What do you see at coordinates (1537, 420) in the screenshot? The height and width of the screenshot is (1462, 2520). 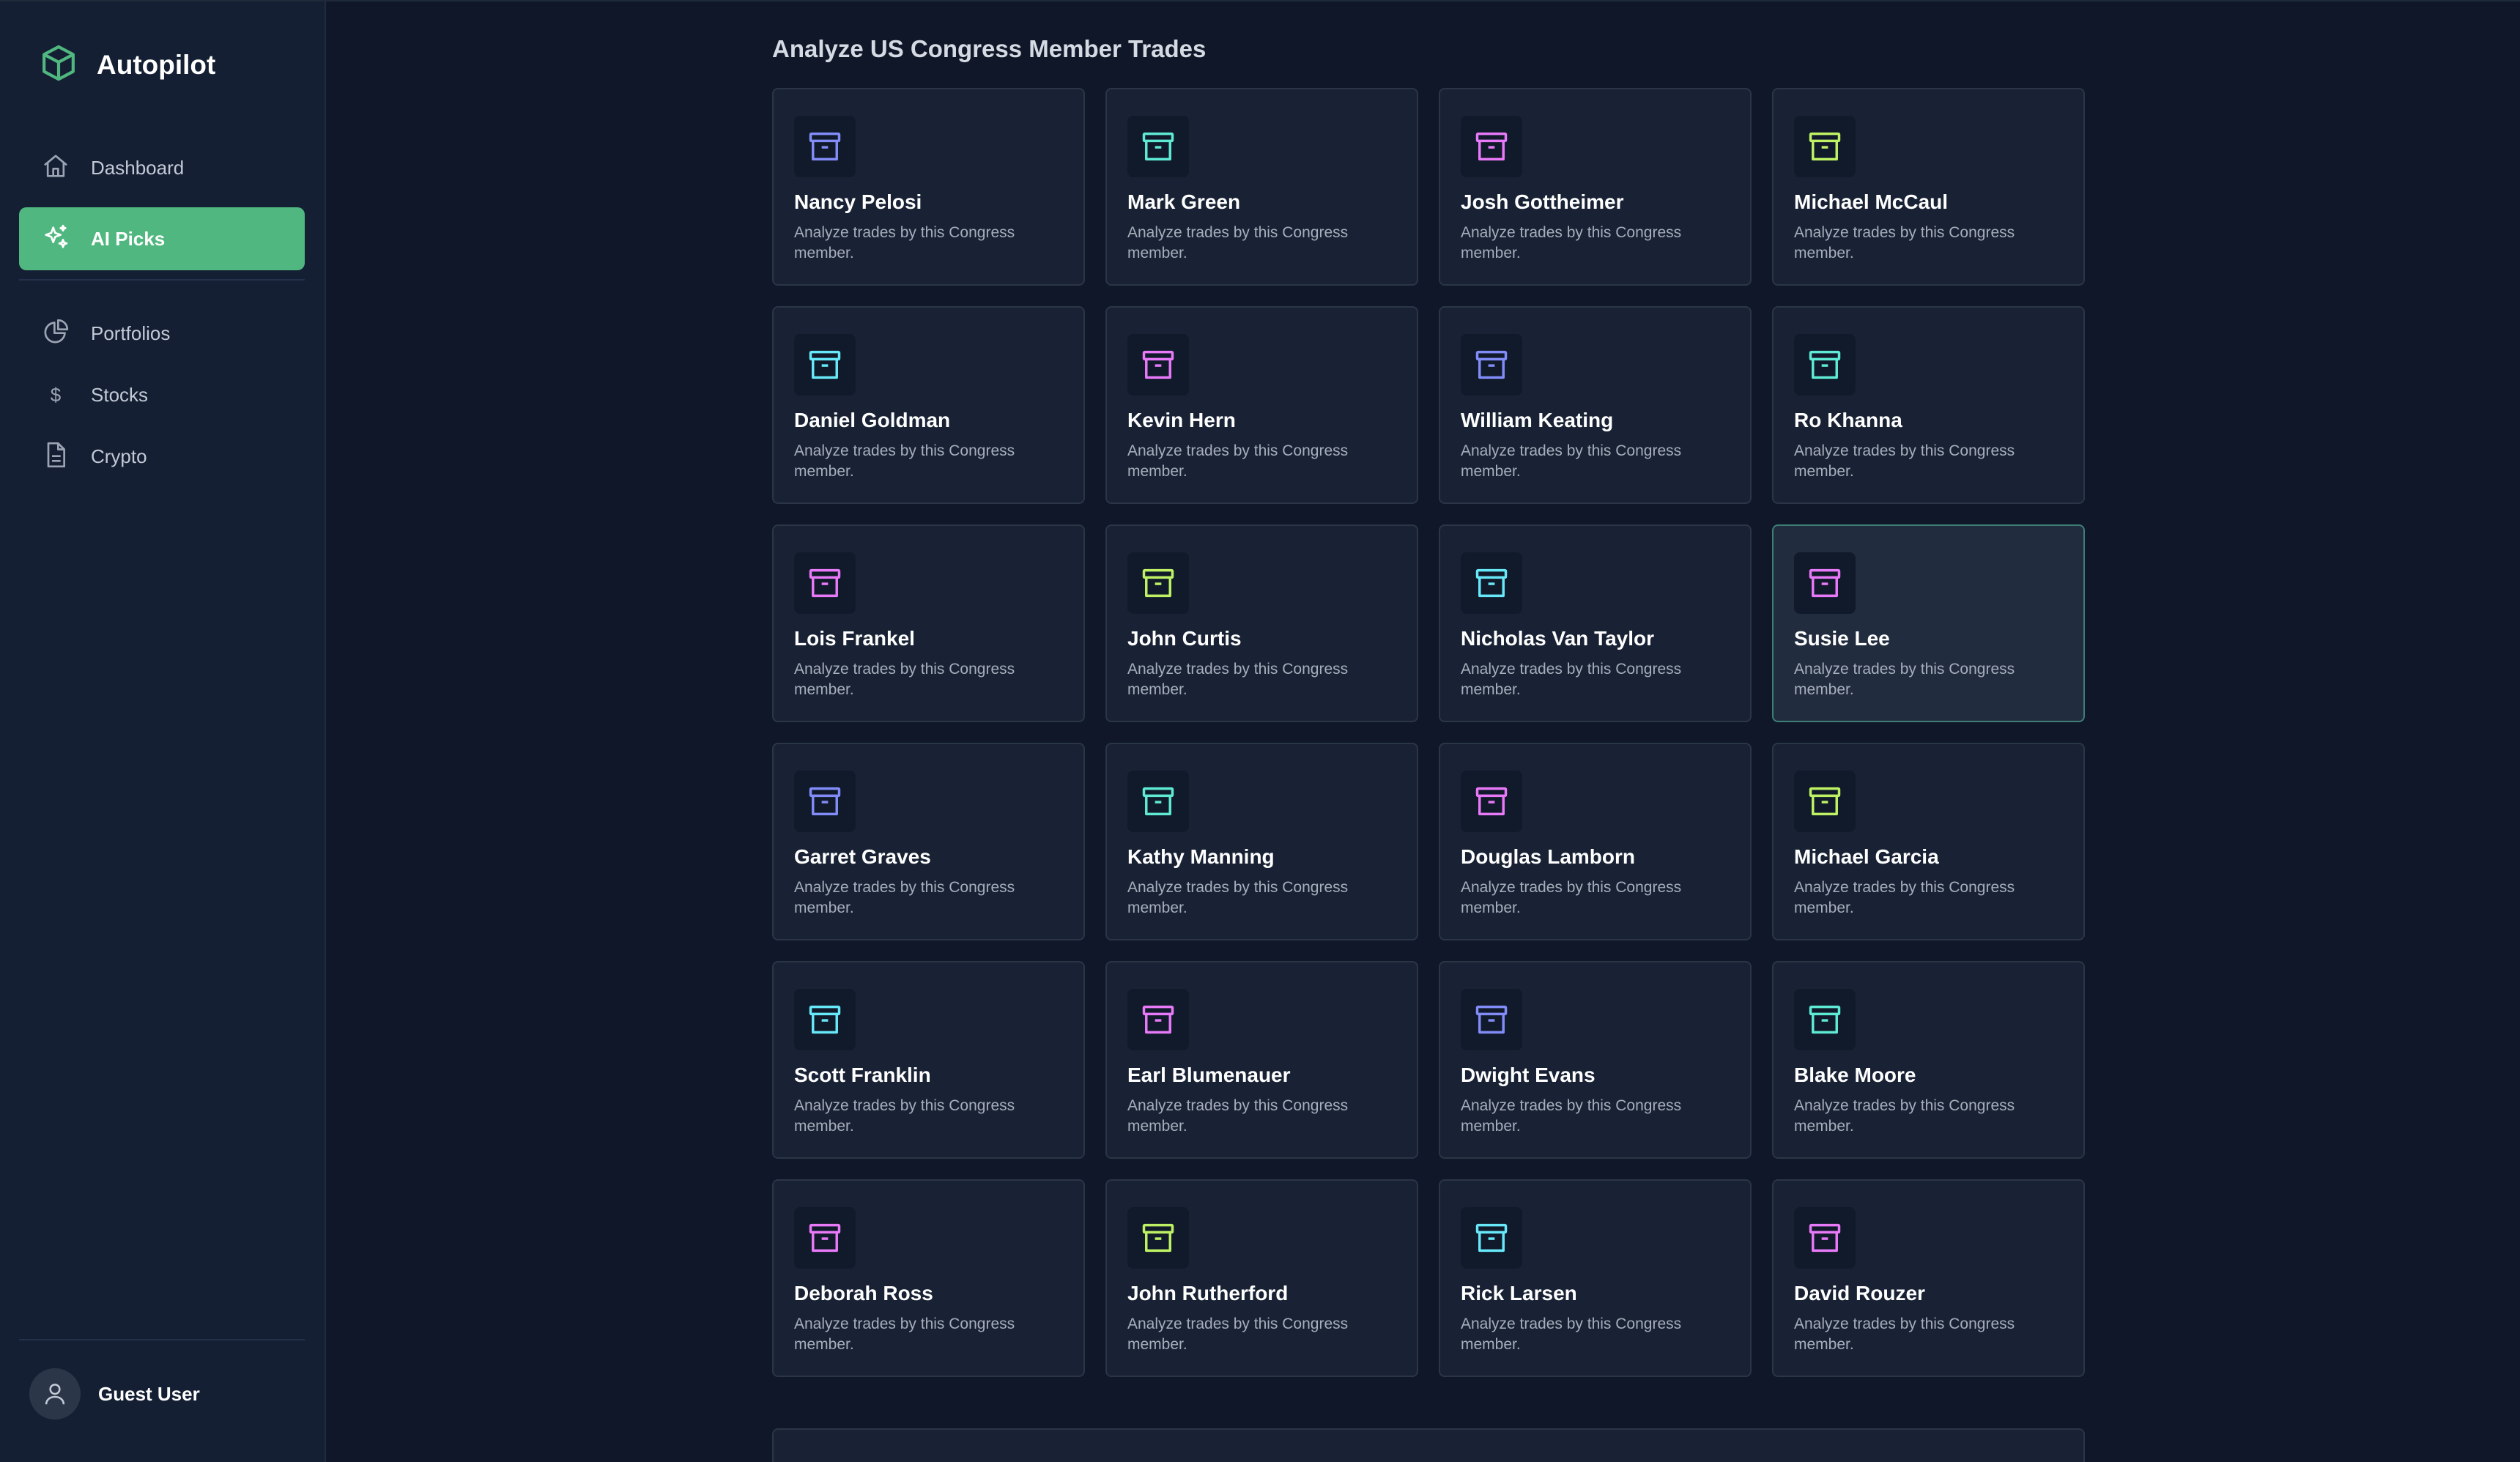 I see `member-name: William Keating` at bounding box center [1537, 420].